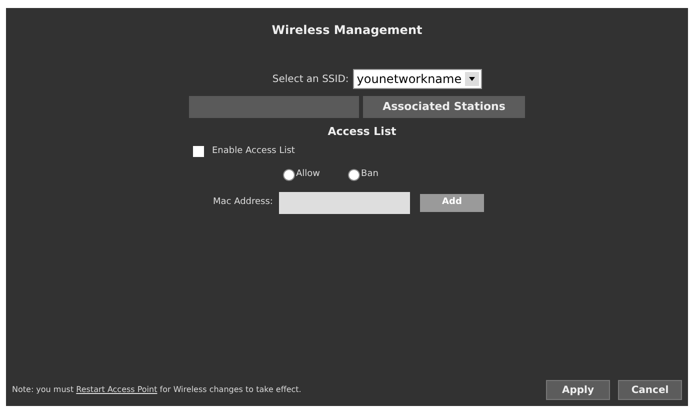 The width and height of the screenshot is (692, 409). I want to click on radio-label: Allow, so click(308, 174).